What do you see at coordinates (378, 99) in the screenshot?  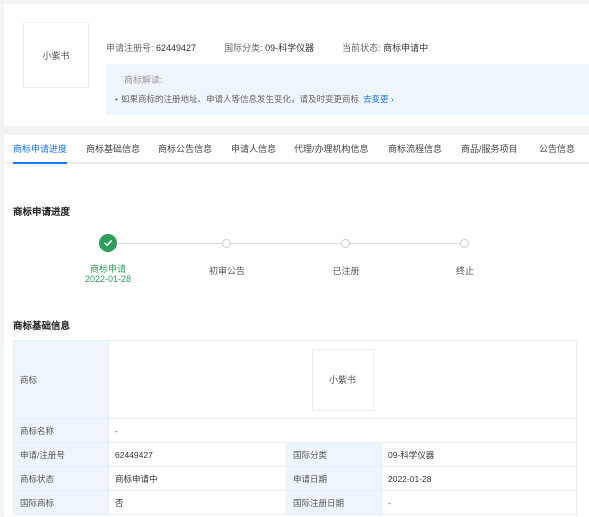 I see `change-trademark-link: 去变更 ›` at bounding box center [378, 99].